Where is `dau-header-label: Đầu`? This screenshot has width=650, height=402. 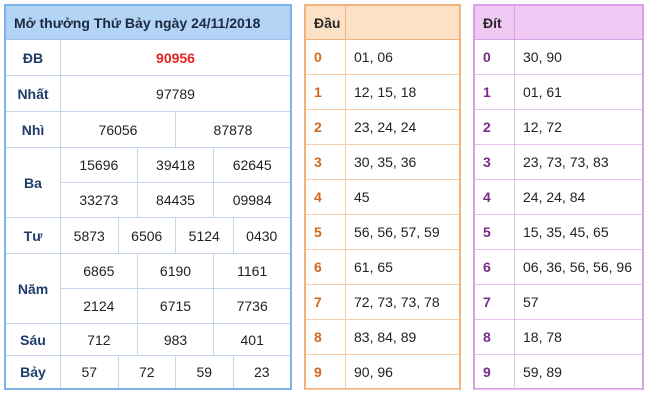 dau-header-label: Đầu is located at coordinates (326, 22).